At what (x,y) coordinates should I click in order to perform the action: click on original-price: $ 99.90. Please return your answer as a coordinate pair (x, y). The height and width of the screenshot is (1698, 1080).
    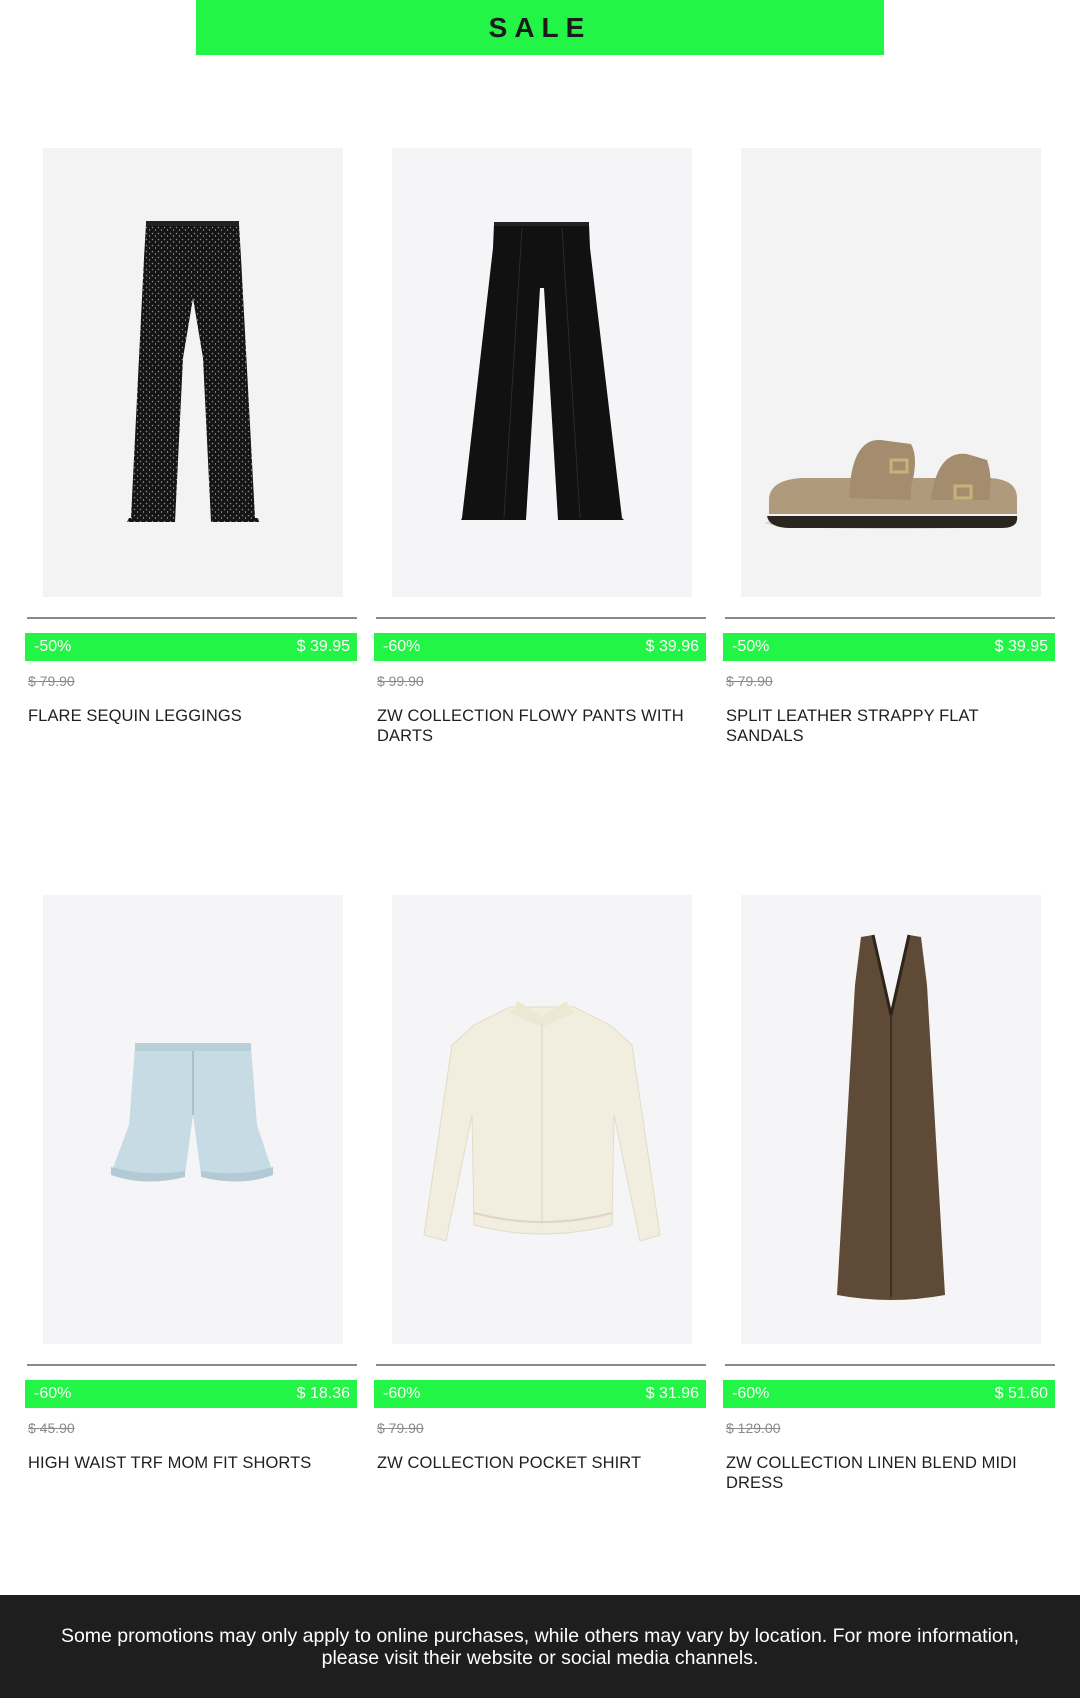
    Looking at the image, I should click on (400, 681).